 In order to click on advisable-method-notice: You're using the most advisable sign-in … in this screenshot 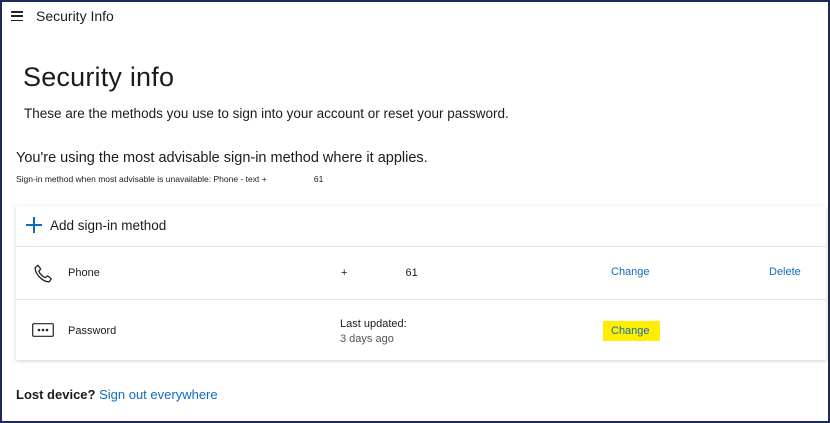, I will do `click(222, 158)`.